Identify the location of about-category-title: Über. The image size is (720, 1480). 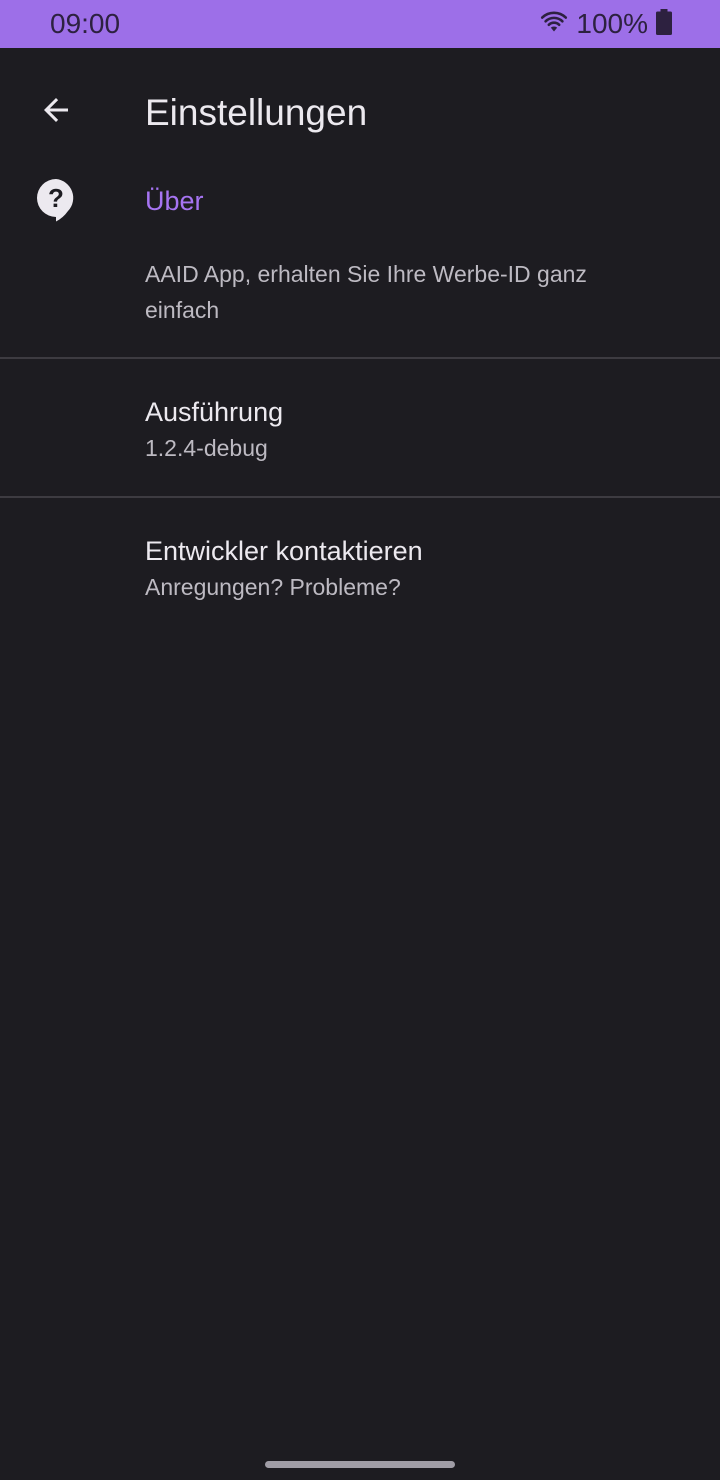
(174, 201).